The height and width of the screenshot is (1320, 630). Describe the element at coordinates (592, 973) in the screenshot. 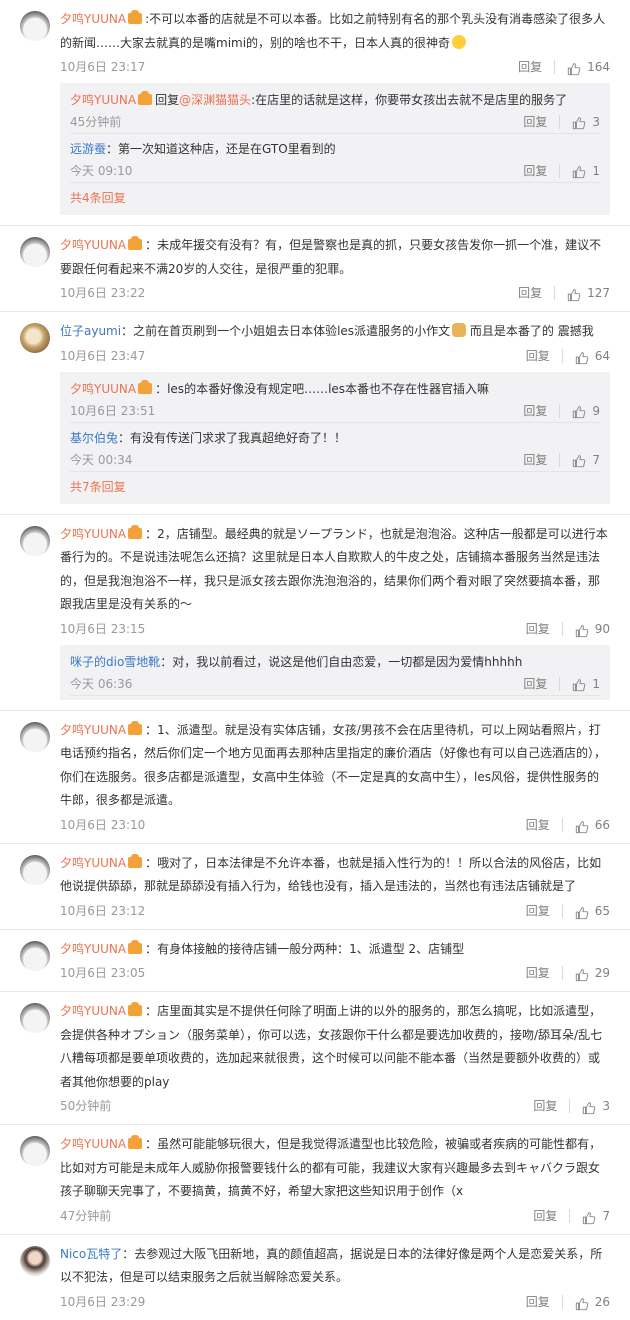

I see `like-button: 29` at that location.